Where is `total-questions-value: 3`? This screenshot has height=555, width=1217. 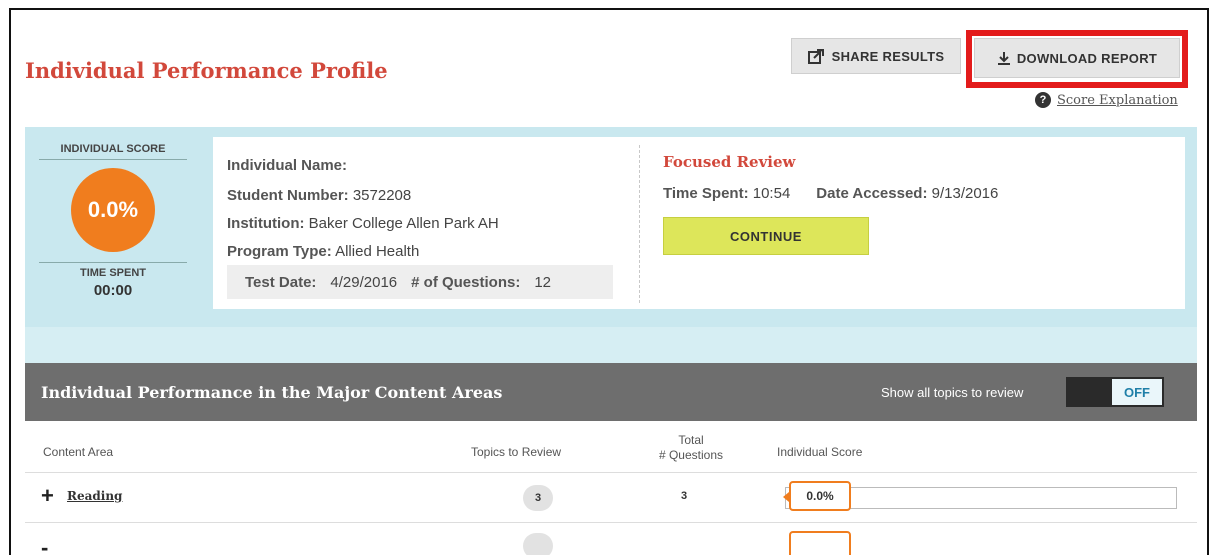
total-questions-value: 3 is located at coordinates (684, 496).